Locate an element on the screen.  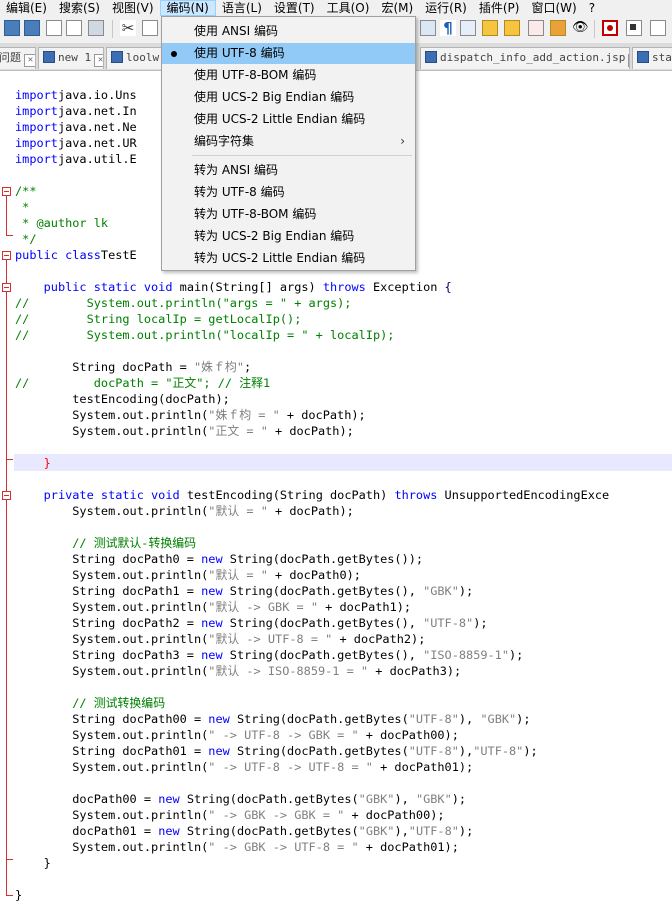
code-token: ; is located at coordinates (247, 367).